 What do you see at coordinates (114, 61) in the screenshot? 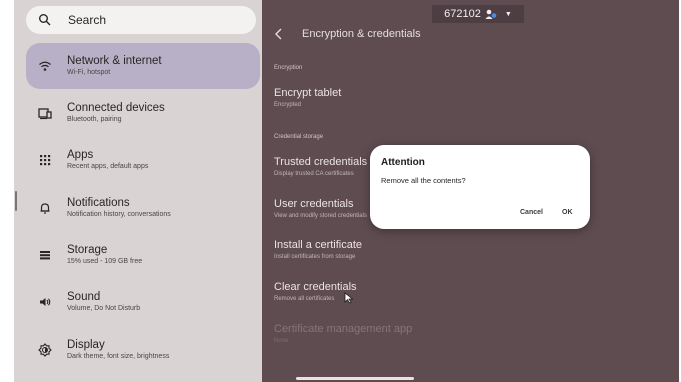
I see `sidebar-item-title: Network & internet` at bounding box center [114, 61].